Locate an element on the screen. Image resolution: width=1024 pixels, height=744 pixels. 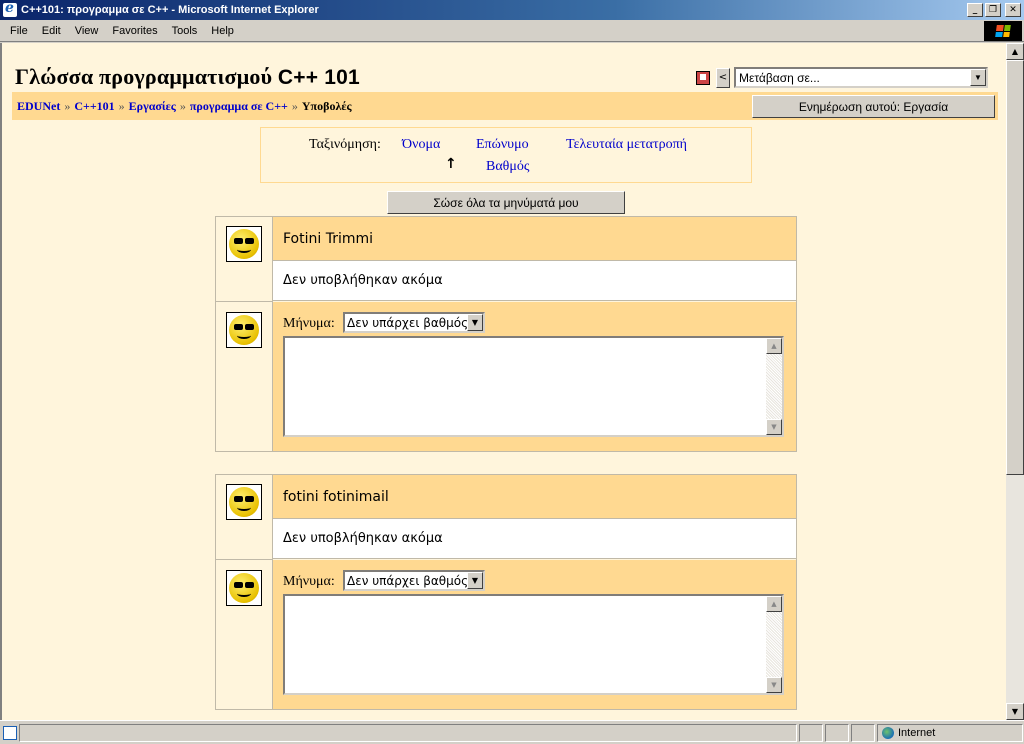
course-title-text: Γλώσσα προγραμματισμού is located at coordinates (144, 76).